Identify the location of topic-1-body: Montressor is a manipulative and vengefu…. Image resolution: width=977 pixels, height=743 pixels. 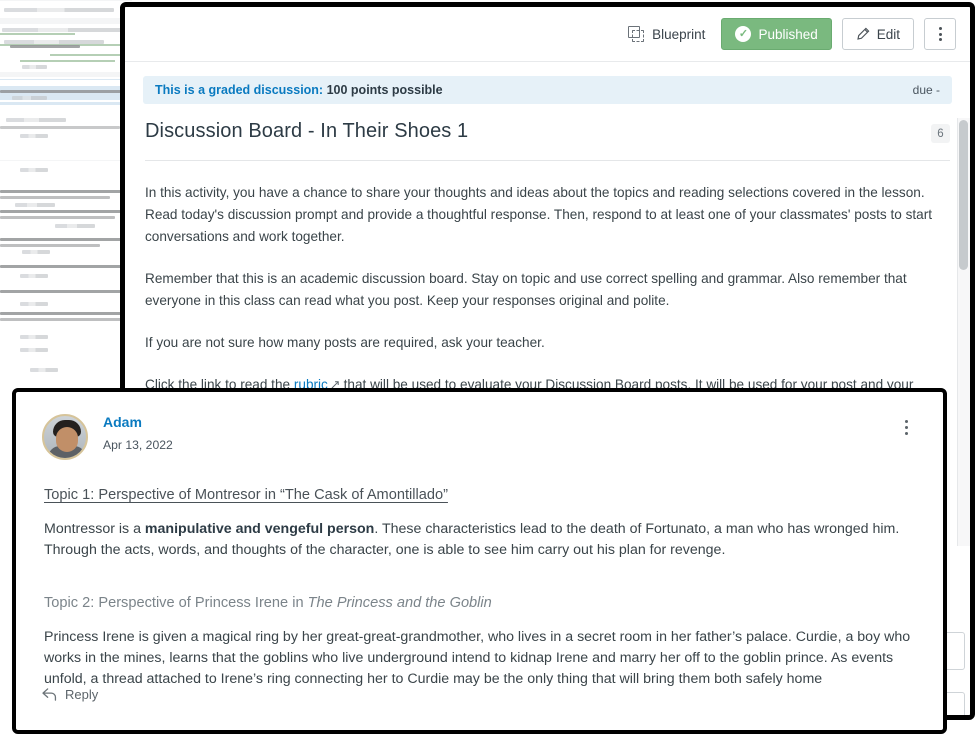
(480, 540).